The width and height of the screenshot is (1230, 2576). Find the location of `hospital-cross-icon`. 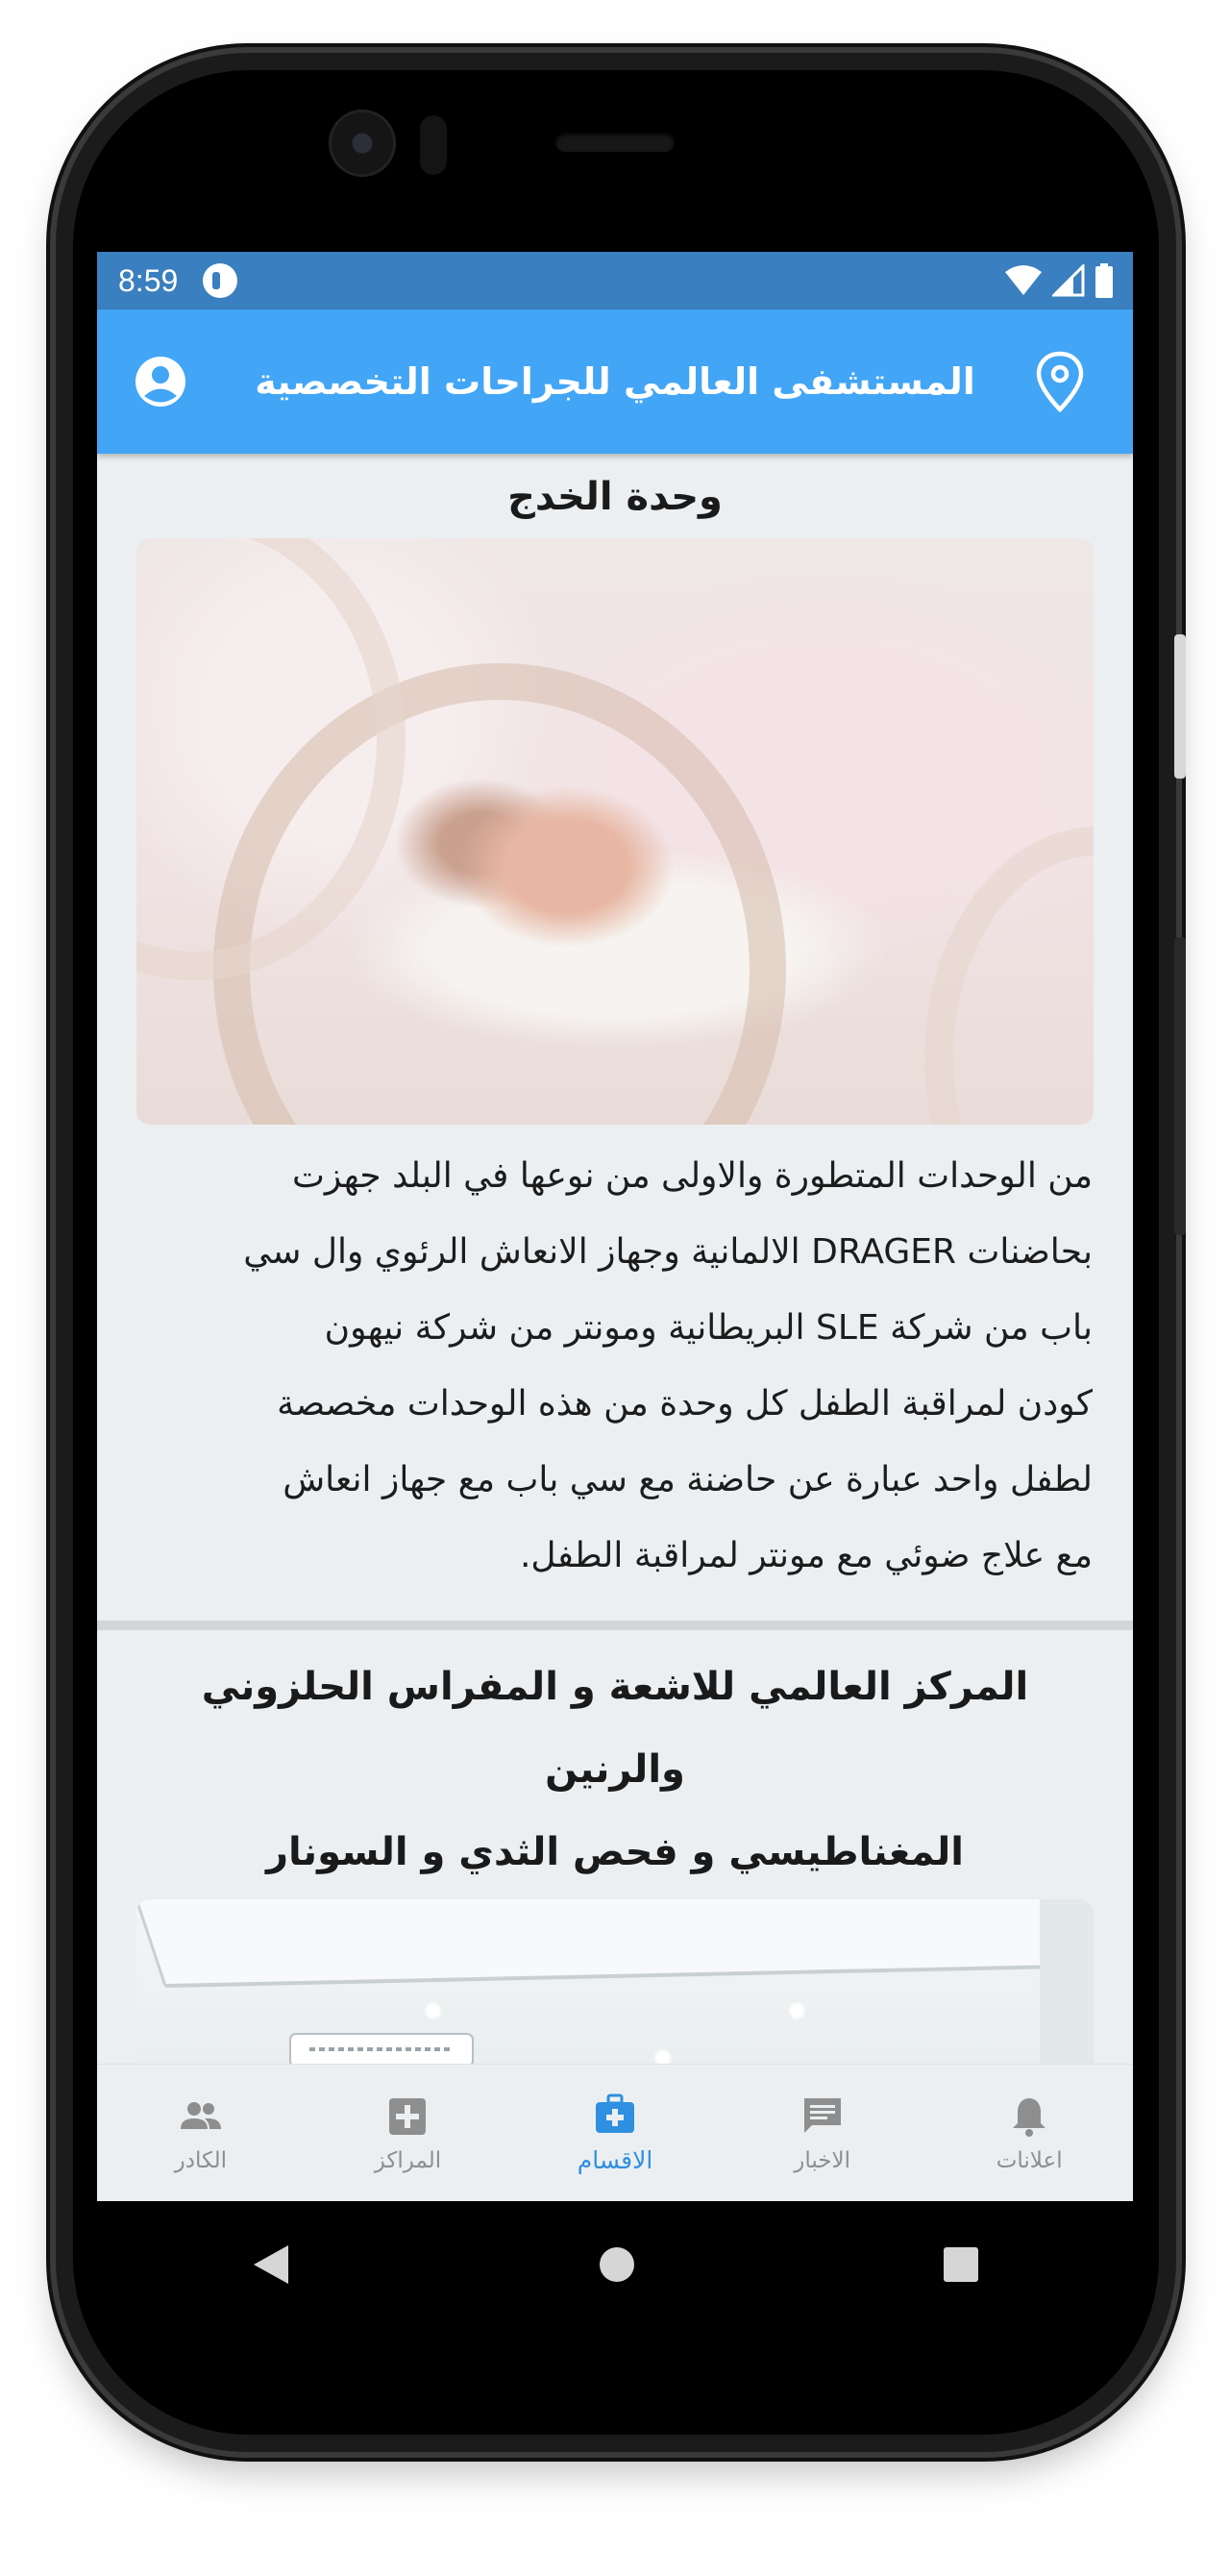

hospital-cross-icon is located at coordinates (408, 2116).